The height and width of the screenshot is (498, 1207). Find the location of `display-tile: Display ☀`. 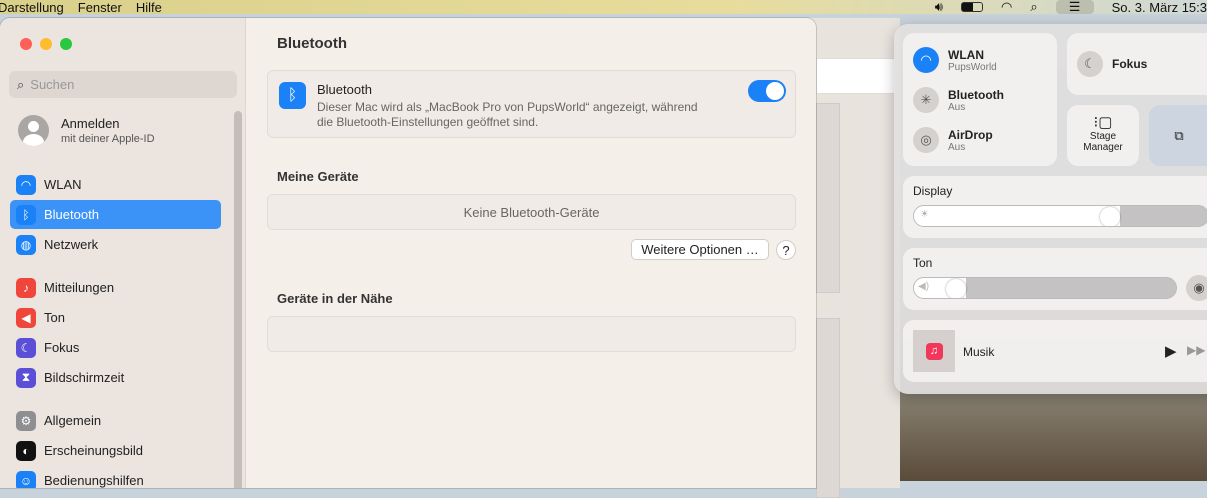

display-tile: Display ☀ is located at coordinates (1055, 207).